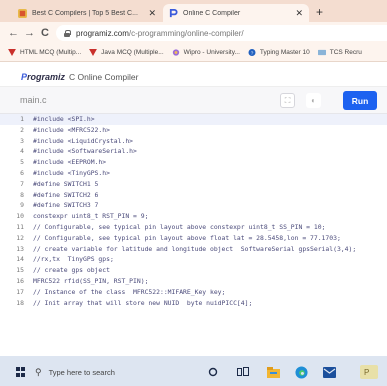 Image resolution: width=387 pixels, height=386 pixels. I want to click on code-line: 16 MFRC522 rfid(SS_PIN, RST_PIN);, so click(193, 281).